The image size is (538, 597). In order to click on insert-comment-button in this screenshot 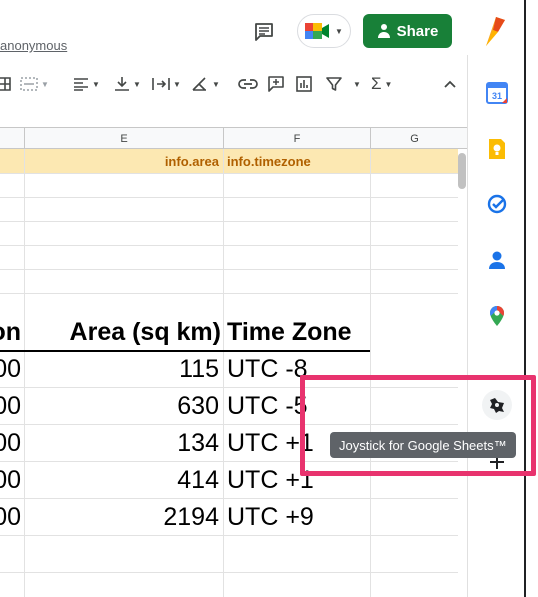, I will do `click(276, 84)`.